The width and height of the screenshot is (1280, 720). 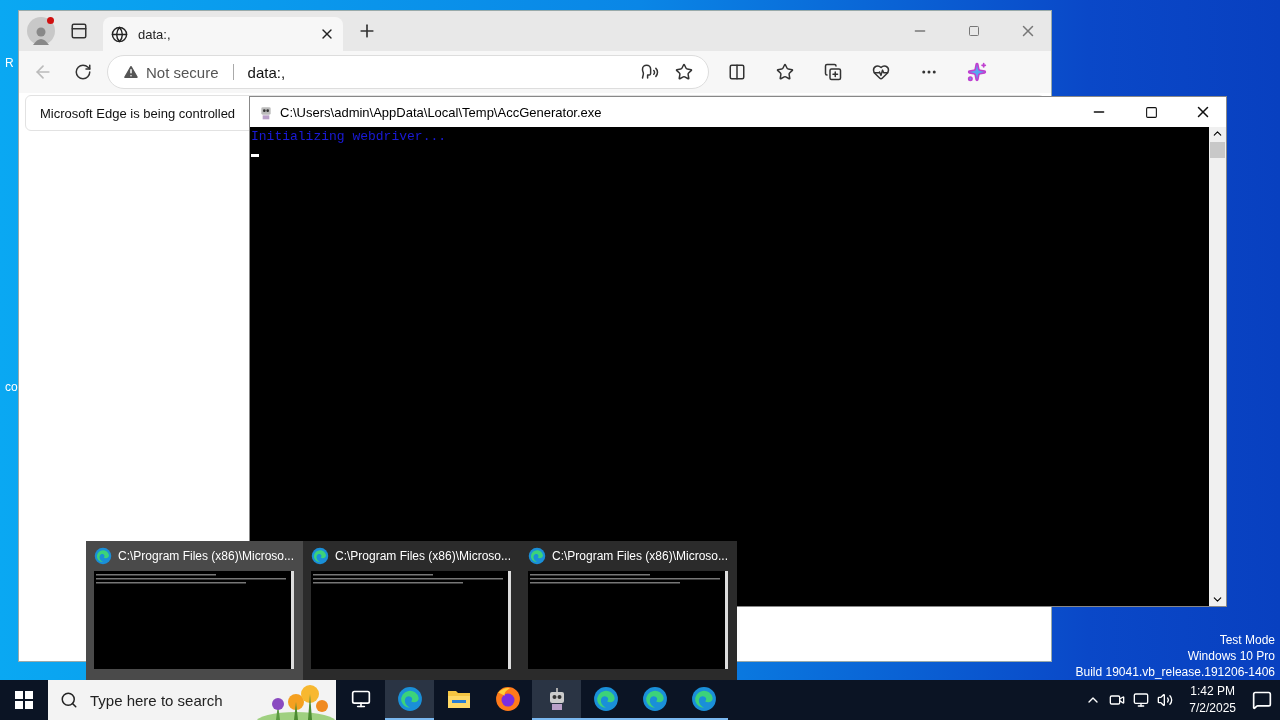 What do you see at coordinates (83, 72) in the screenshot?
I see `reload-icon` at bounding box center [83, 72].